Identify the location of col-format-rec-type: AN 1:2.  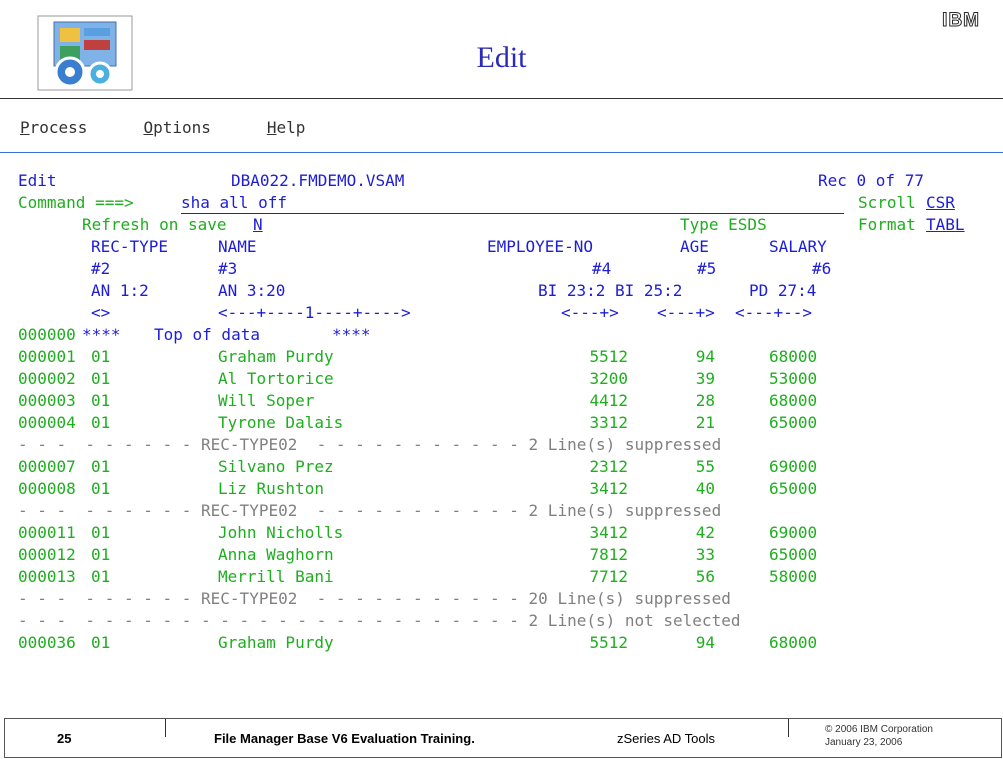
(120, 290).